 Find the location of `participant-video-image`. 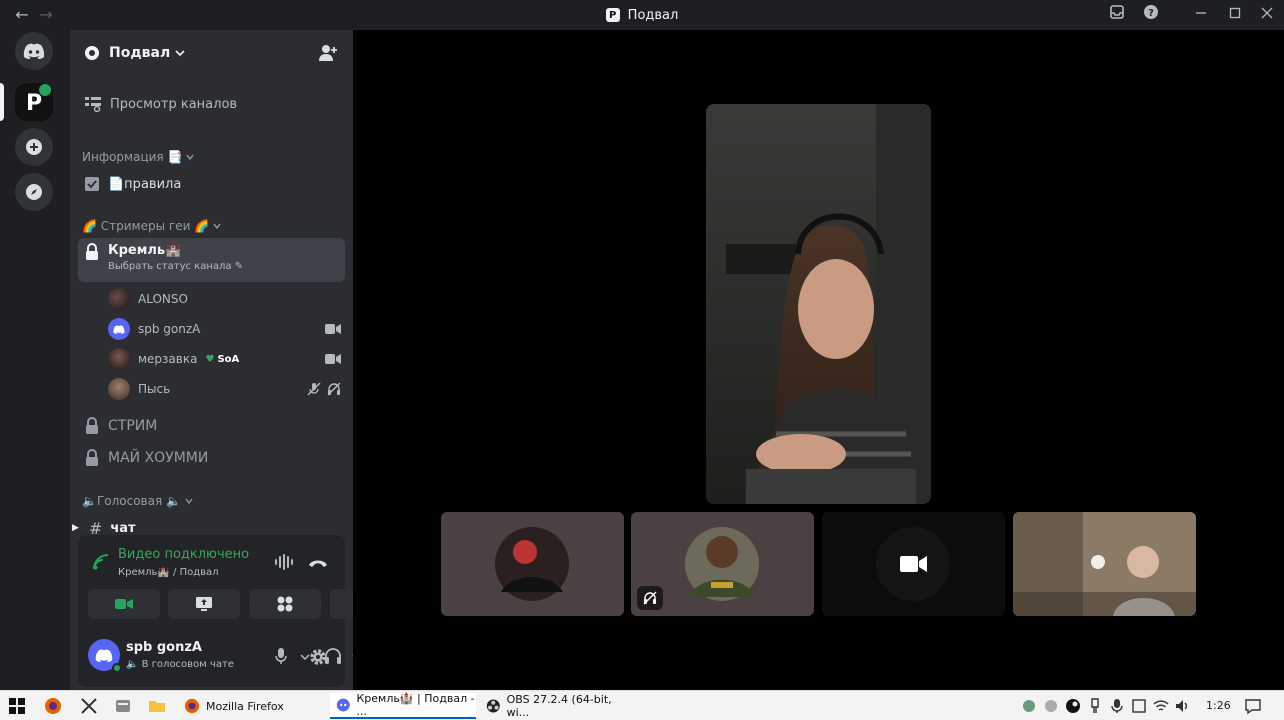

participant-video-image is located at coordinates (818, 304).